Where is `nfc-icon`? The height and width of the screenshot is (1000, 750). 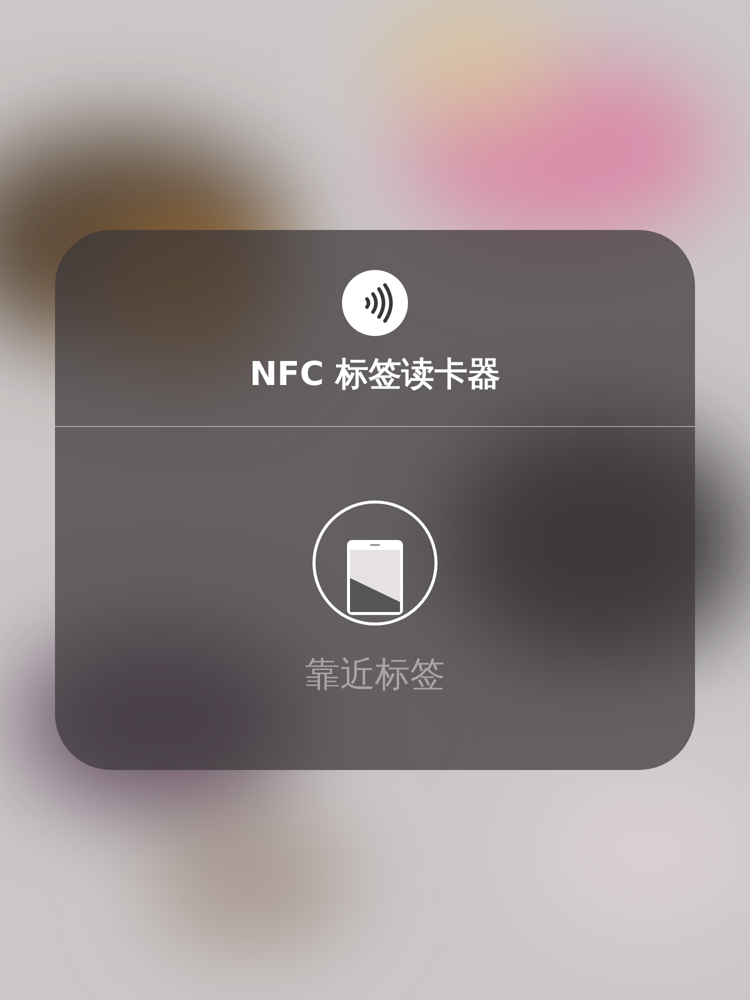
nfc-icon is located at coordinates (375, 303).